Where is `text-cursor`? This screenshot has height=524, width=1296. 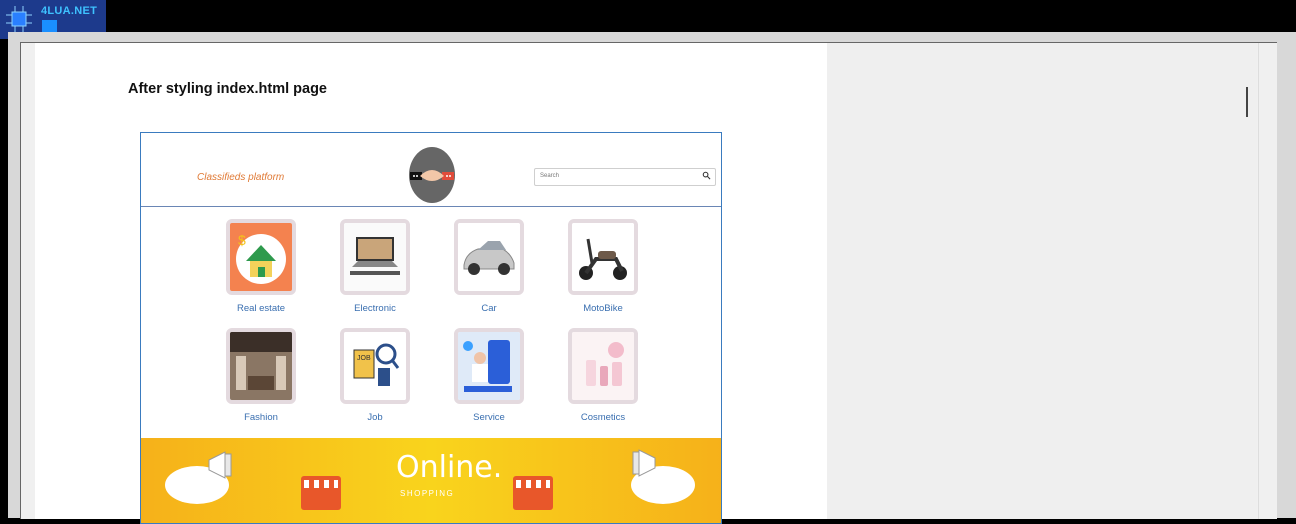
text-cursor is located at coordinates (1247, 102).